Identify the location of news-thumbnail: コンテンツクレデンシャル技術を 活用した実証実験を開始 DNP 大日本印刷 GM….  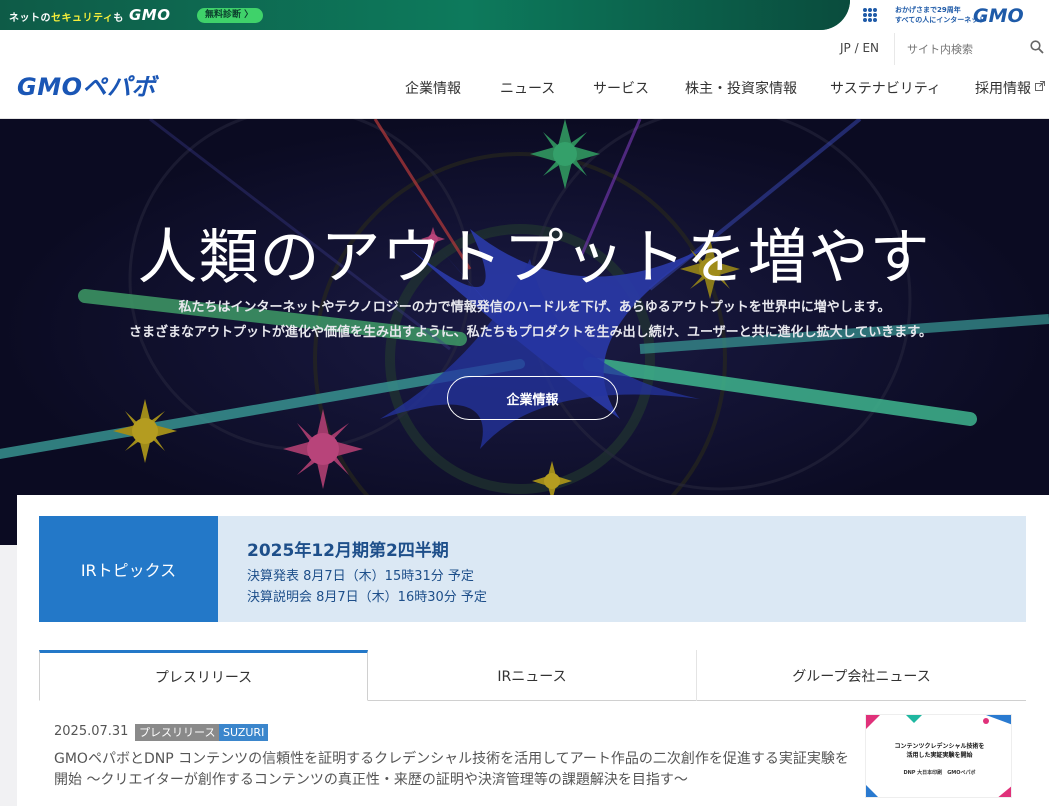
(938, 756).